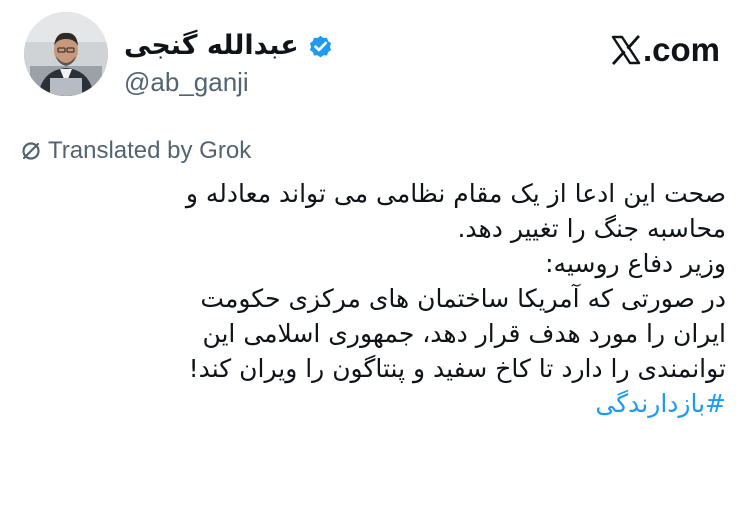 The width and height of the screenshot is (750, 520). I want to click on verified-badge-icon, so click(320, 46).